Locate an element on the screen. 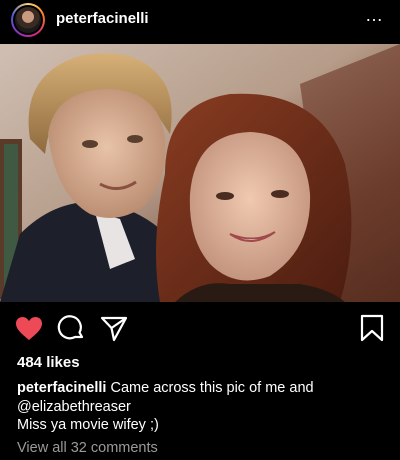 This screenshot has width=400, height=460. comment-icon-graphic is located at coordinates (70, 327).